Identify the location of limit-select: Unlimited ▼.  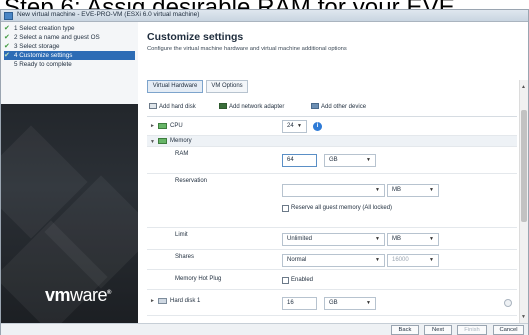
(333, 239).